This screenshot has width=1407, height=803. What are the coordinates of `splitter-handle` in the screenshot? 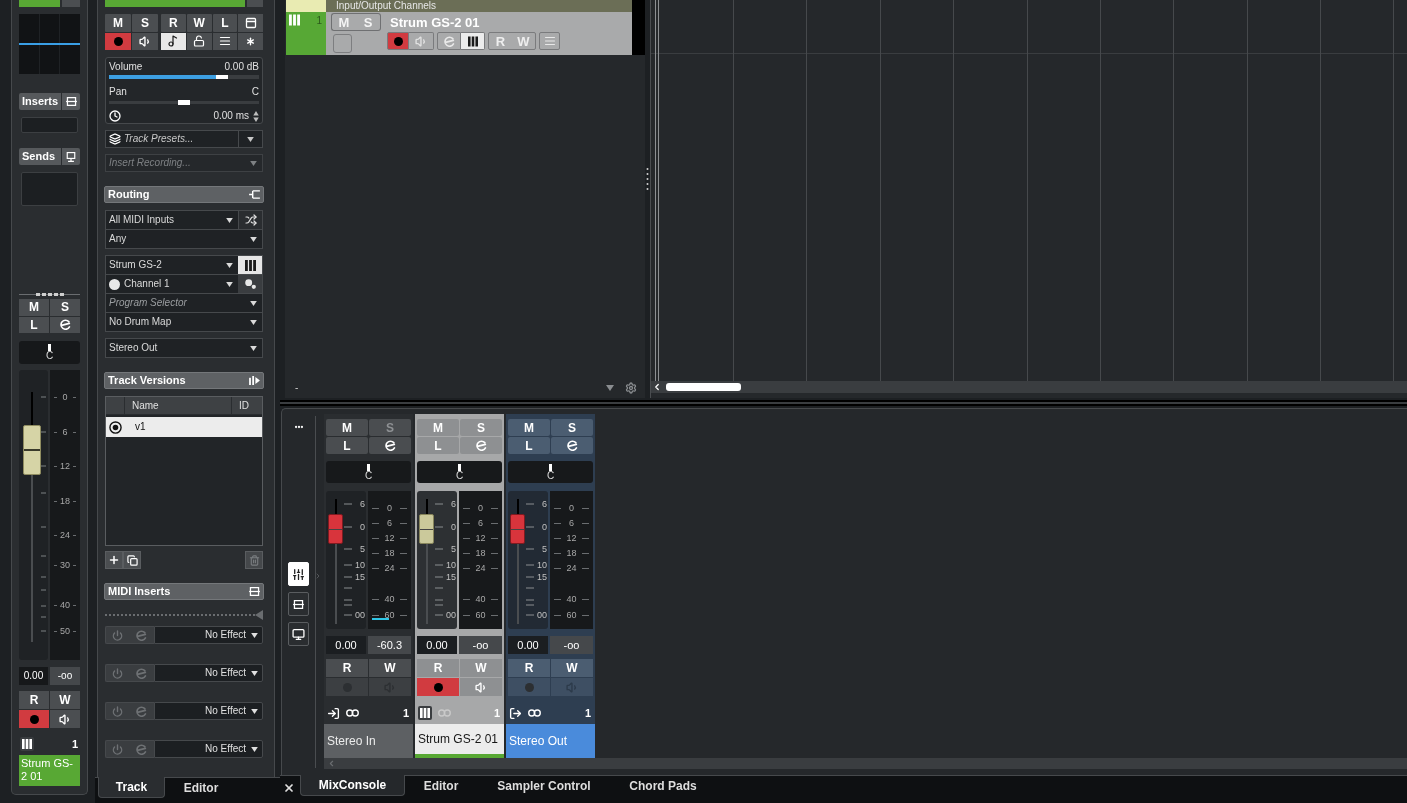 It's located at (647, 179).